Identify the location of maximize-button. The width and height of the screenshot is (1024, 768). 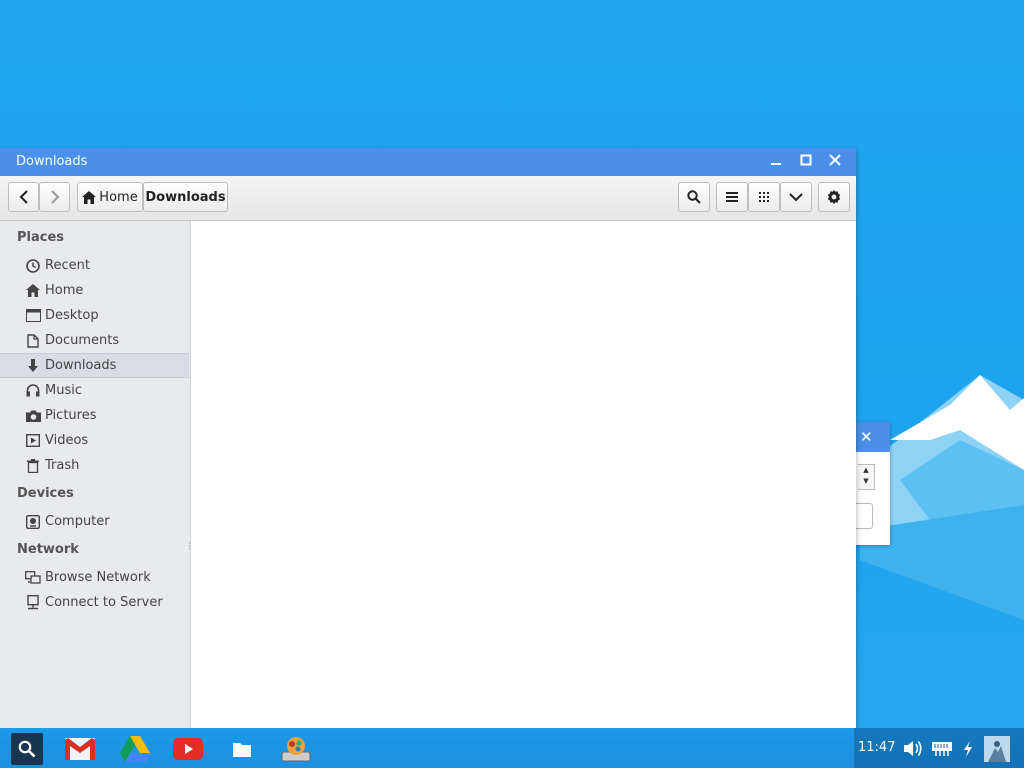
(806, 162).